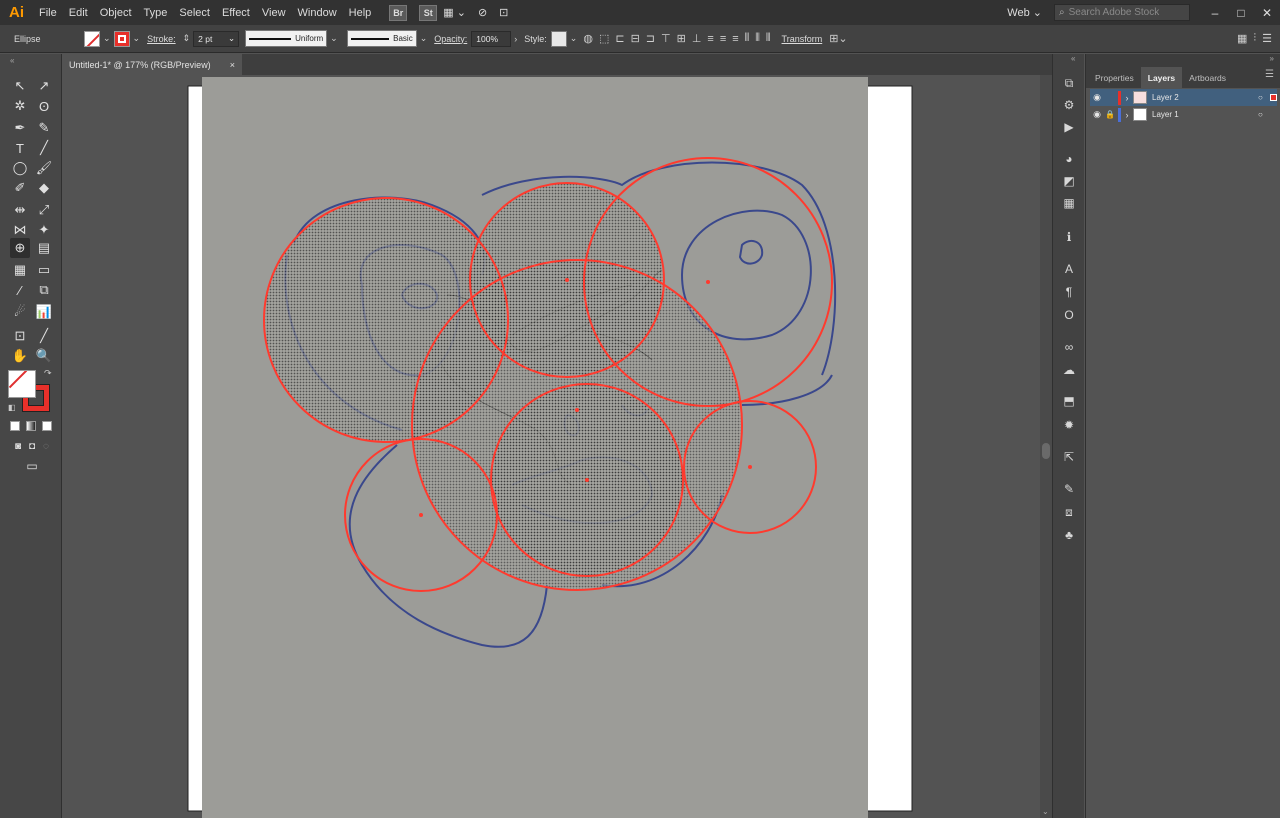  Describe the element at coordinates (558, 38) in the screenshot. I see `graphic-style-swatch` at that location.